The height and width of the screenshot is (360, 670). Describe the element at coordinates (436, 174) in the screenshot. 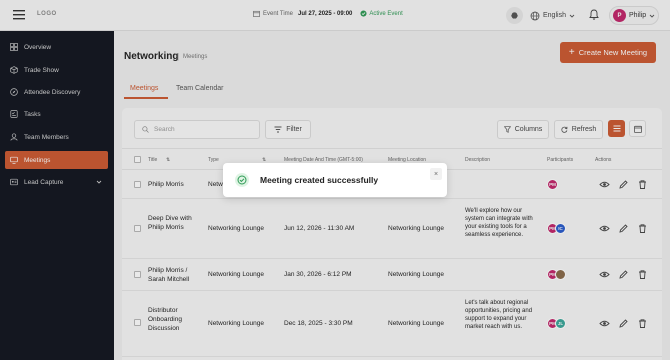

I see `close-icon: ×` at that location.